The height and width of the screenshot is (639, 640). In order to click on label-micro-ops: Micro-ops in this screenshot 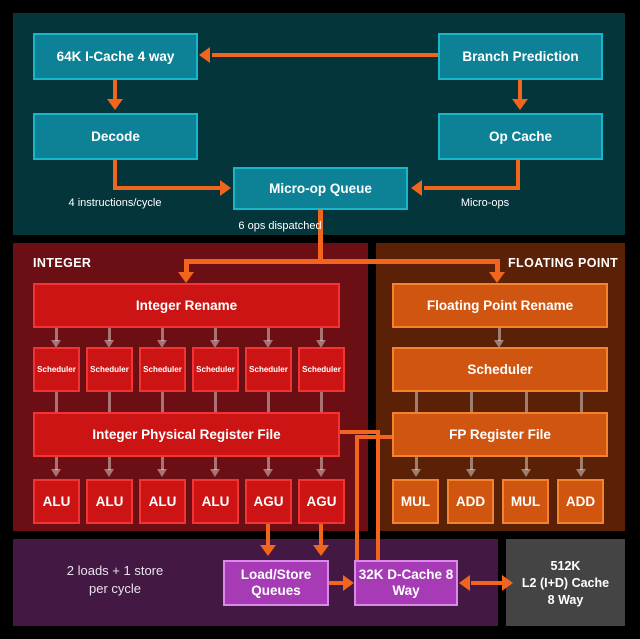, I will do `click(485, 203)`.